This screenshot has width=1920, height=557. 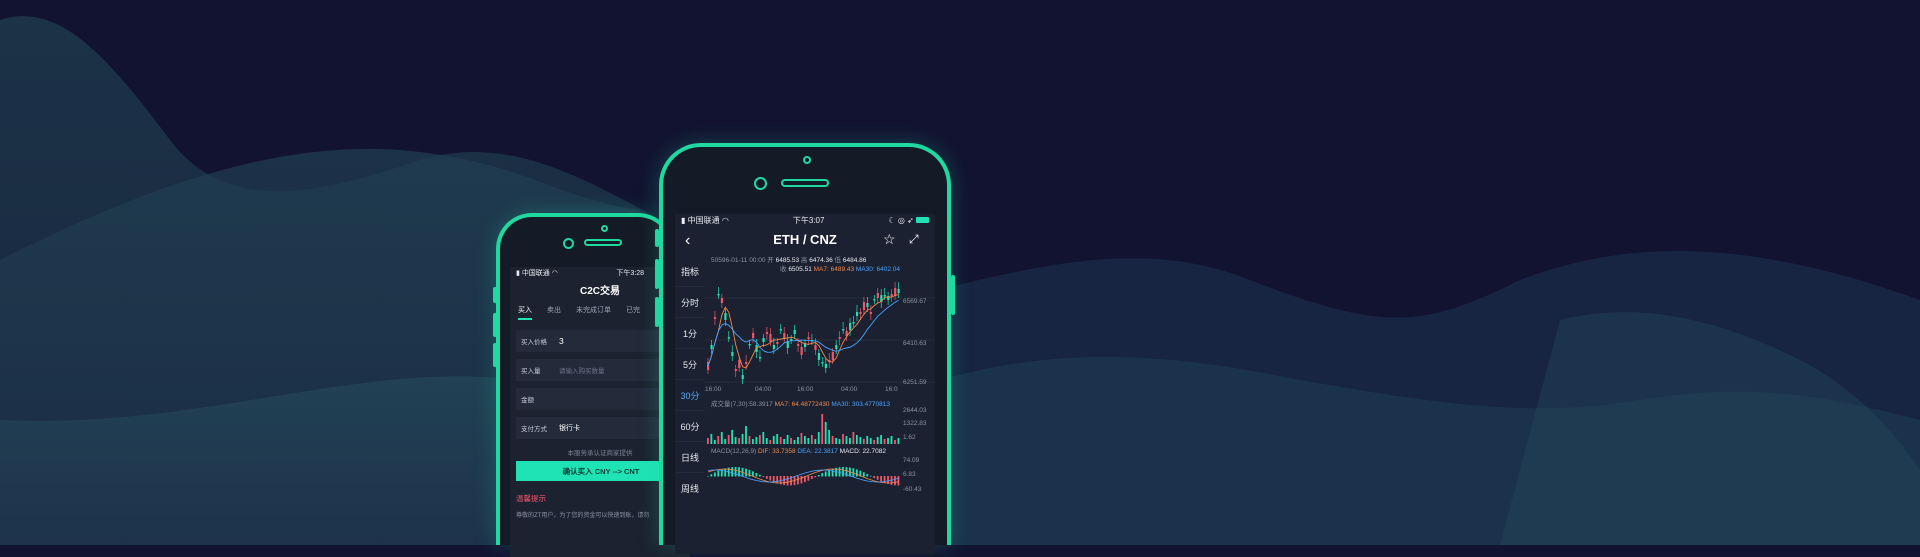 I want to click on tab-30min: 30分, so click(x=690, y=394).